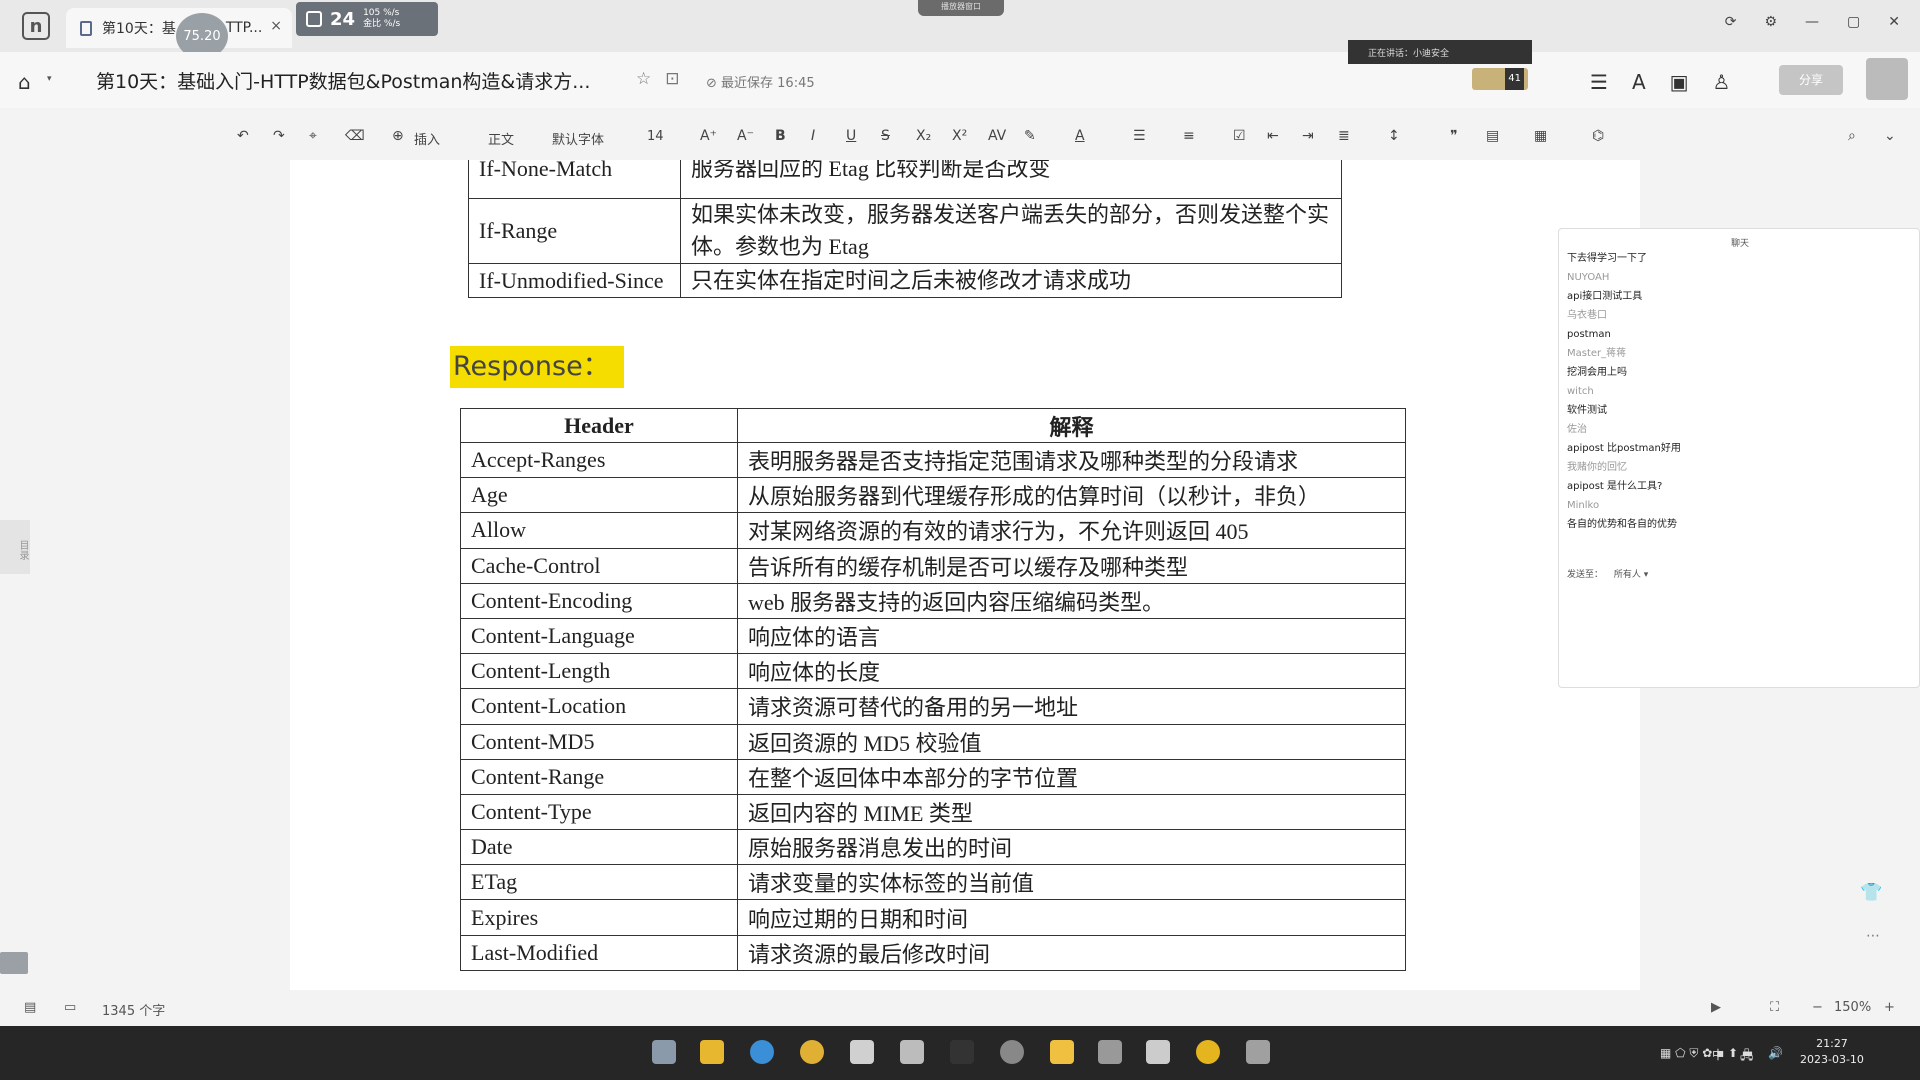 The width and height of the screenshot is (1920, 1080). I want to click on redo-icon: ↷, so click(279, 136).